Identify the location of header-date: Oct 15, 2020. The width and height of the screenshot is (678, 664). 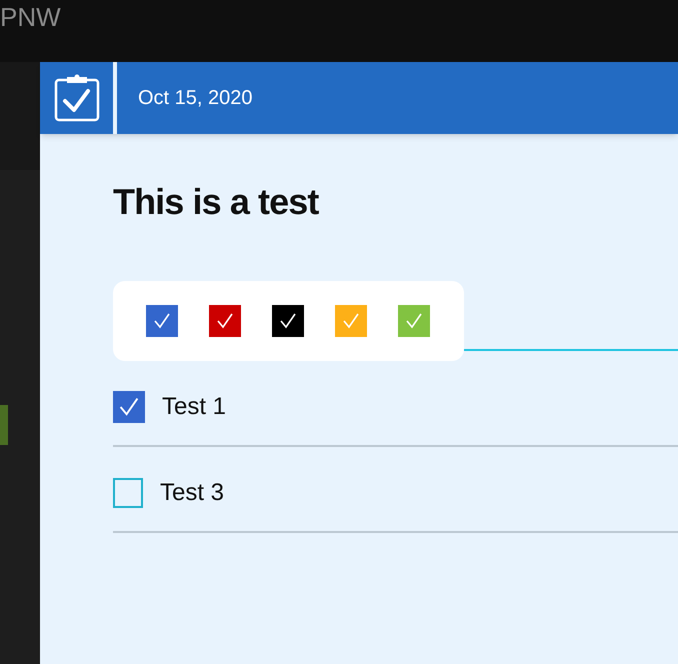
(195, 98).